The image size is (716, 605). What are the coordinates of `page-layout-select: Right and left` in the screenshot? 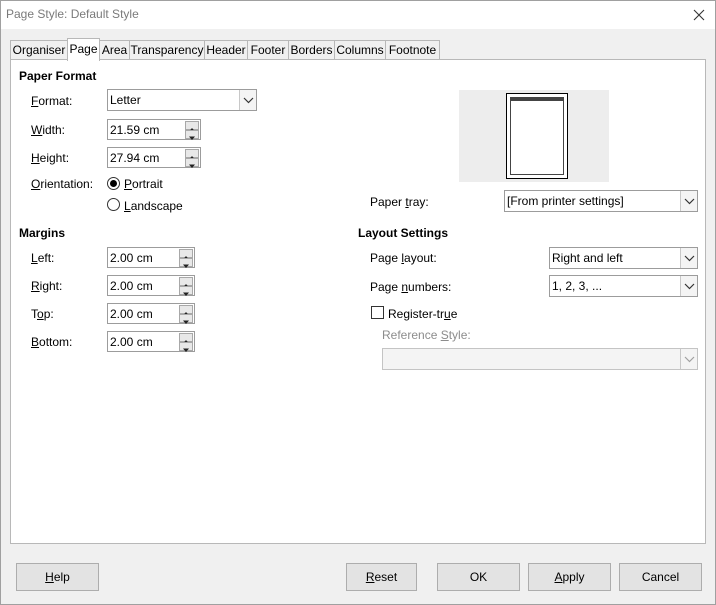 It's located at (623, 258).